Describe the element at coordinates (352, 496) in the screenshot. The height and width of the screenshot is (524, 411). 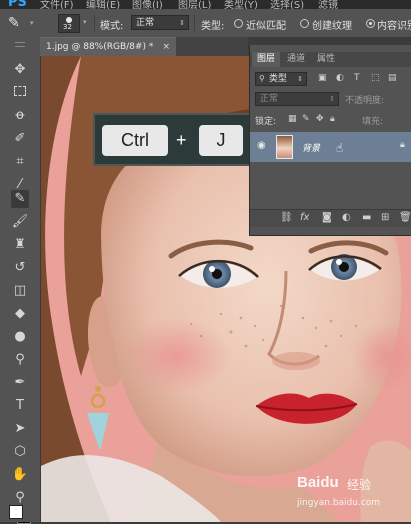
I see `baidu-watermark: Baidu 经验 jingyan.baidu.com` at that location.